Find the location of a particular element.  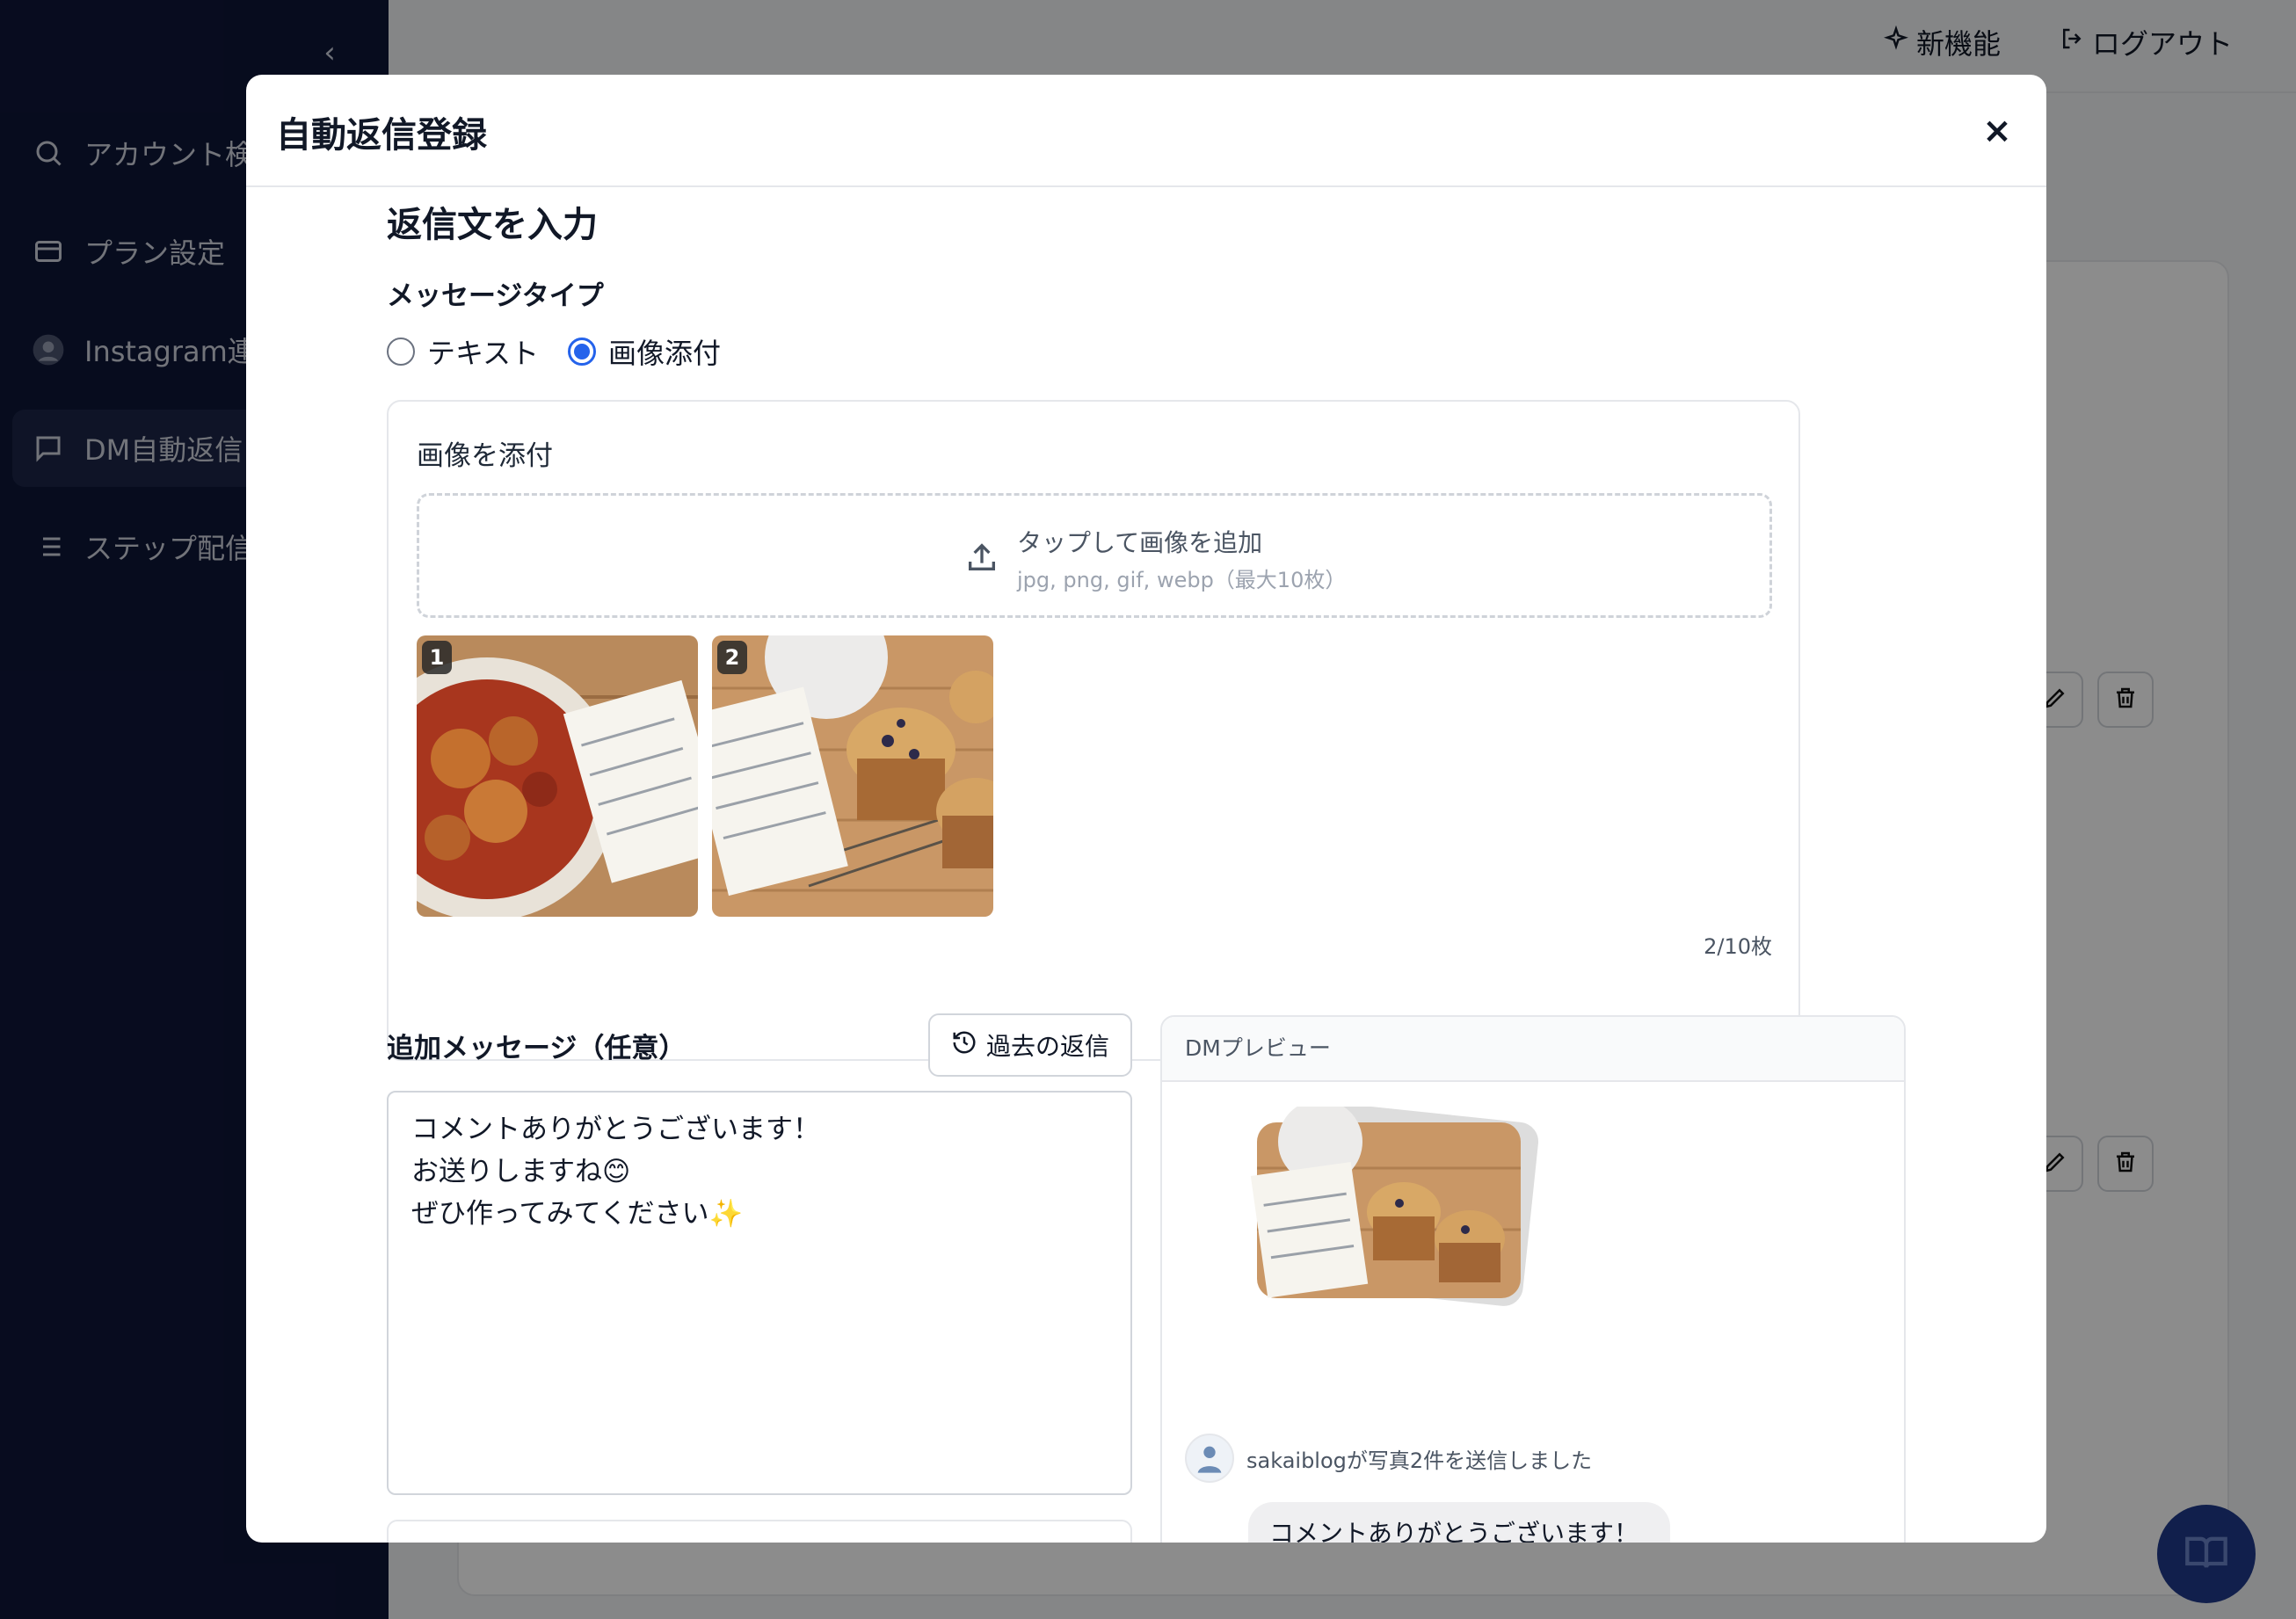

avatar is located at coordinates (1209, 1458).